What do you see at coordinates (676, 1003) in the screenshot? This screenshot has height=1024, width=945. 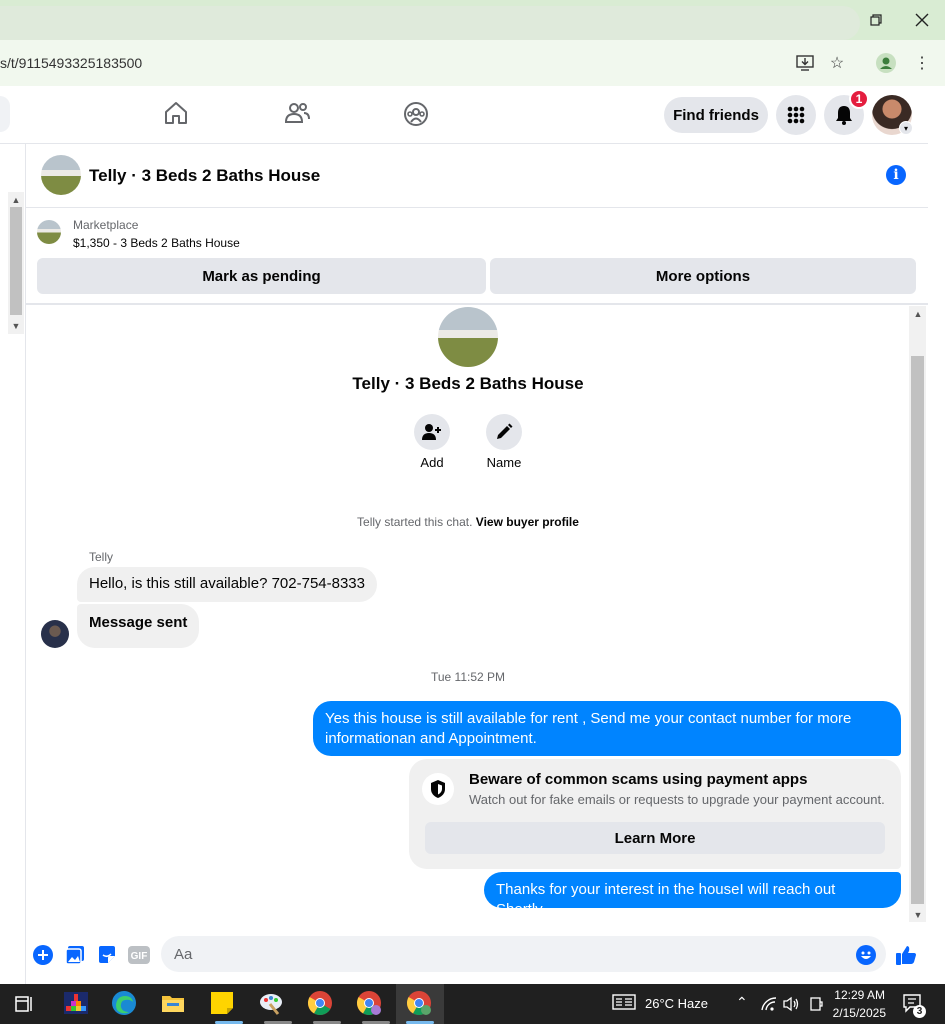 I see `weather-text: 26°C Haze` at bounding box center [676, 1003].